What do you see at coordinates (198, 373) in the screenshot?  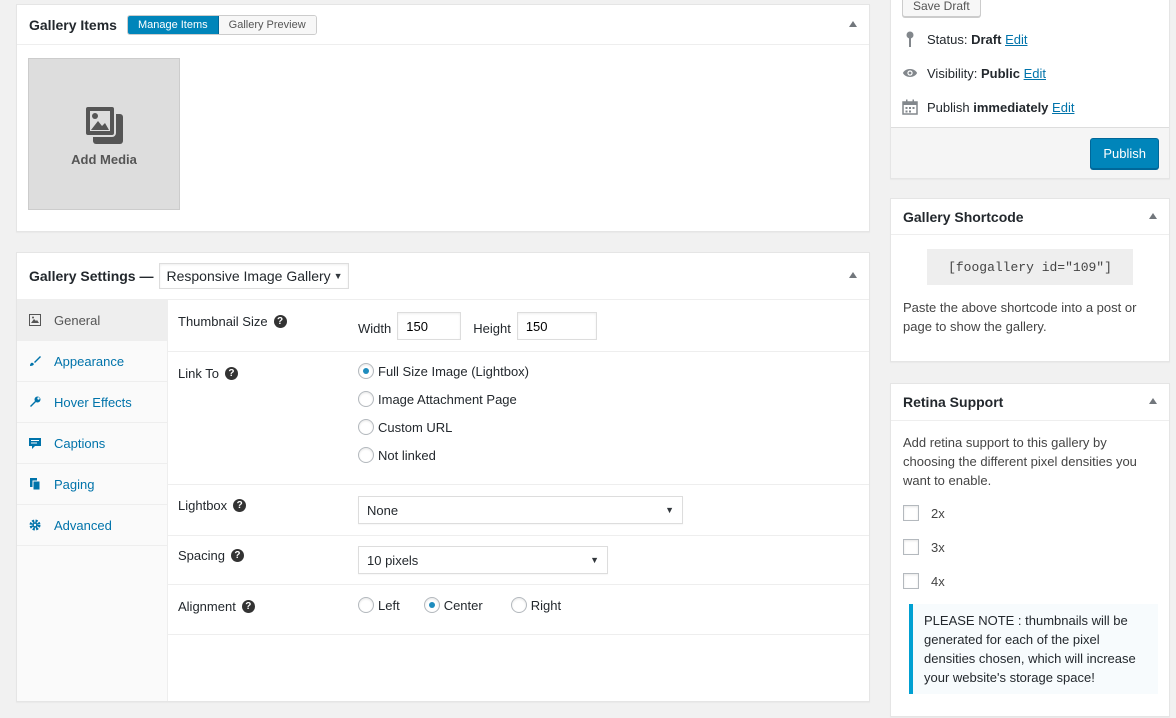 I see `link-to-text: Link To` at bounding box center [198, 373].